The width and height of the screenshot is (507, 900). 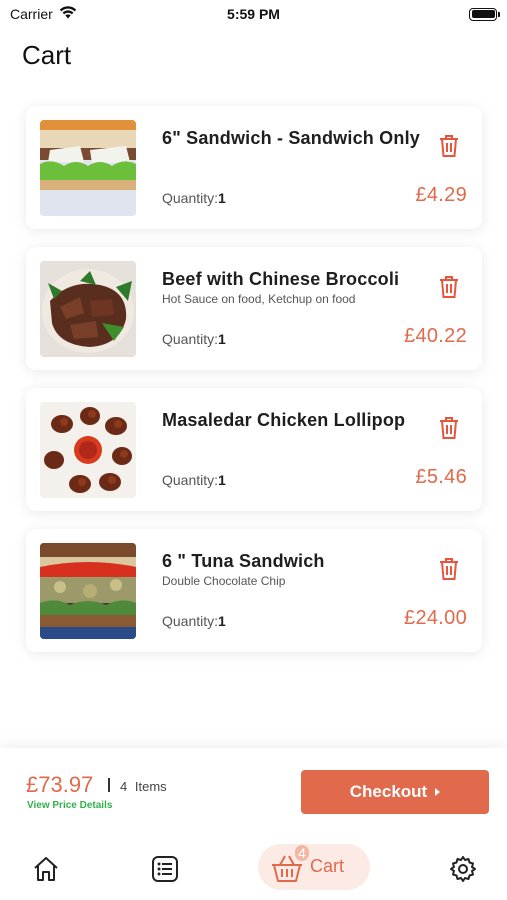 What do you see at coordinates (60, 784) in the screenshot?
I see `total-price: £73.97` at bounding box center [60, 784].